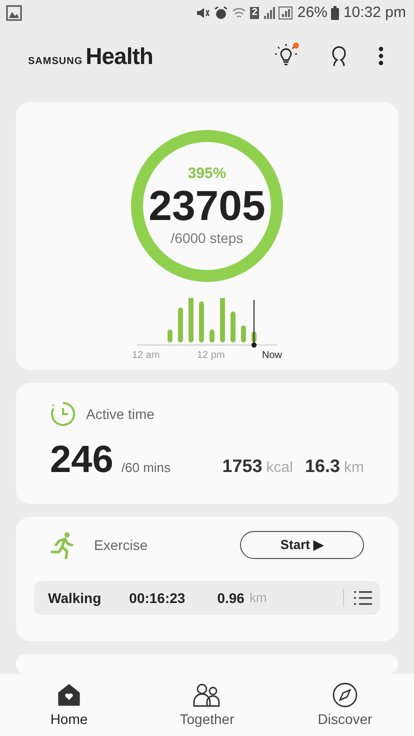  I want to click on calories-unit: kcal, so click(279, 467).